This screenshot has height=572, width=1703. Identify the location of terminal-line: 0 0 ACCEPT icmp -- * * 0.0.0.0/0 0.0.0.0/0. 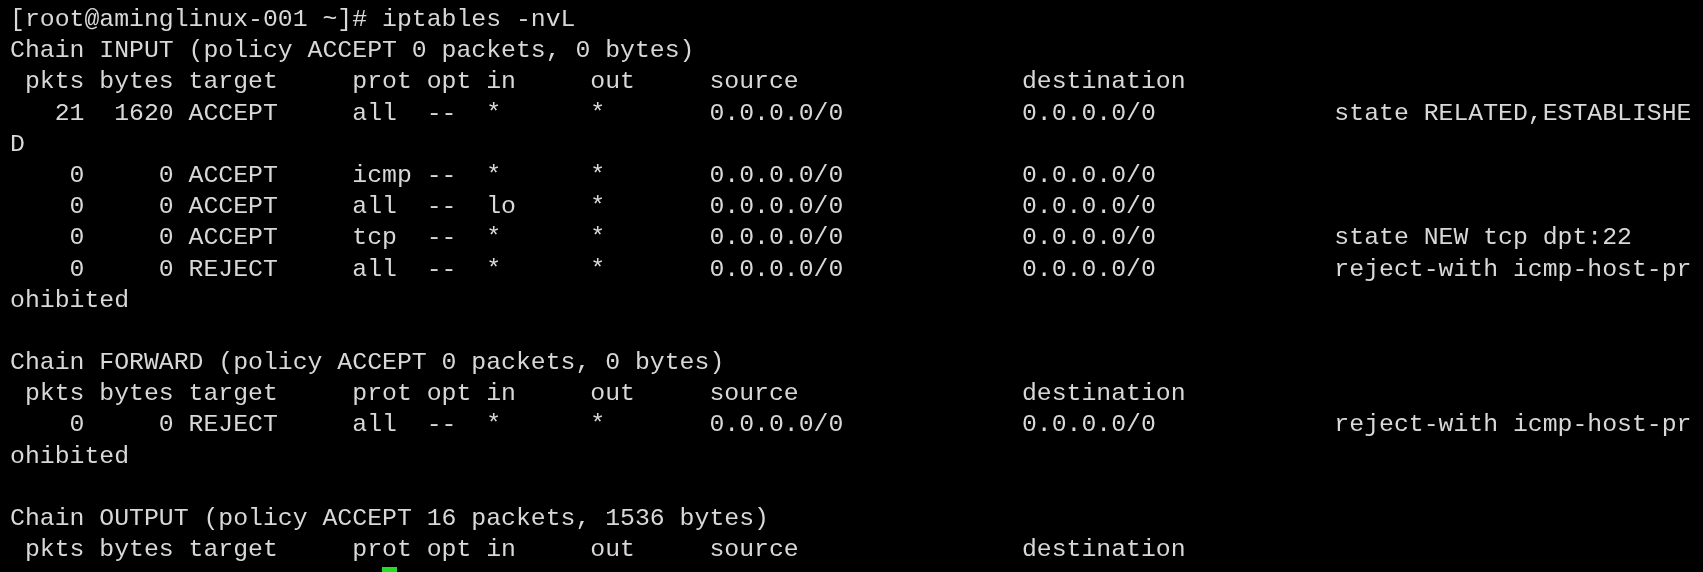
(612, 175).